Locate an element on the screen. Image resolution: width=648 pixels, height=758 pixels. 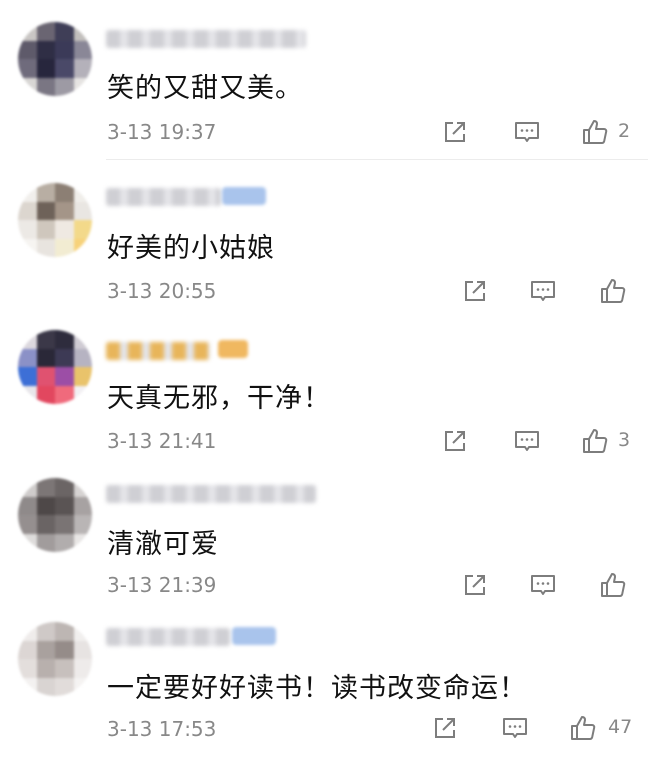
comment-actions: 3 is located at coordinates (540, 441).